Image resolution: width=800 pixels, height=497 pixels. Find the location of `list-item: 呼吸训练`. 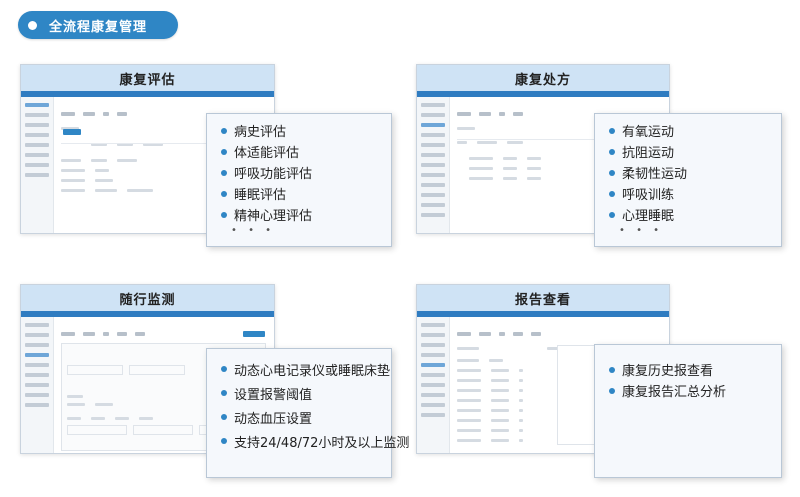

list-item: 呼吸训练 is located at coordinates (695, 193).